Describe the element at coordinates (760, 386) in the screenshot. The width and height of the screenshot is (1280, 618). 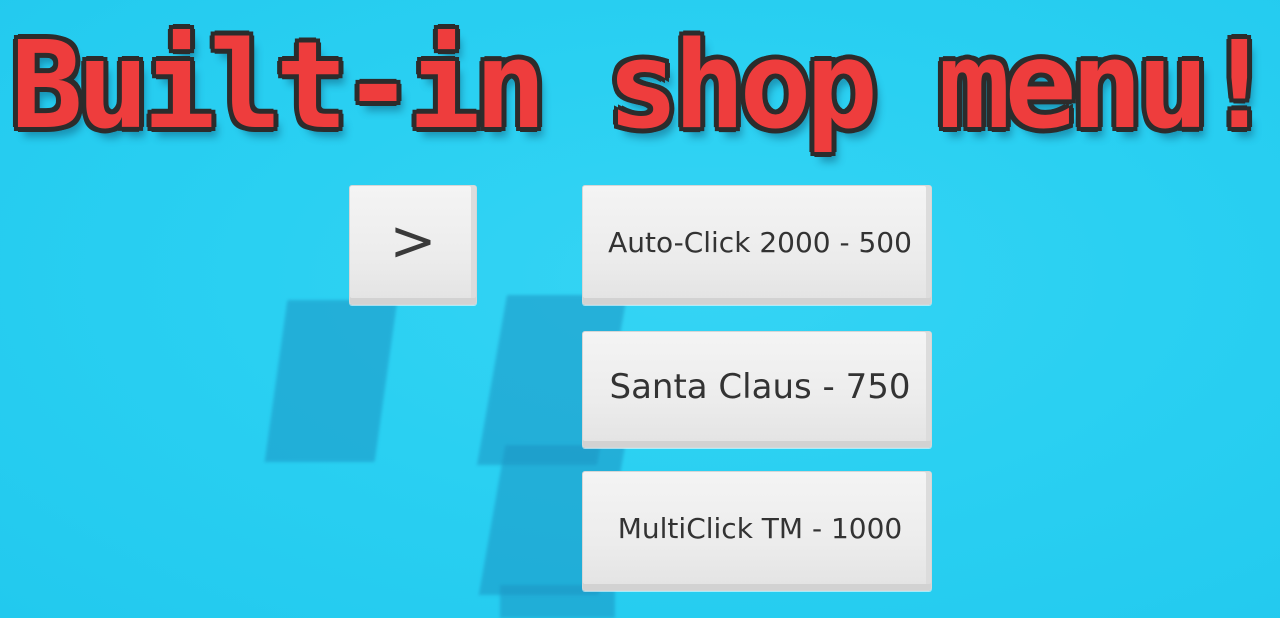
I see `shop-item-label: Santa Claus - 750` at that location.